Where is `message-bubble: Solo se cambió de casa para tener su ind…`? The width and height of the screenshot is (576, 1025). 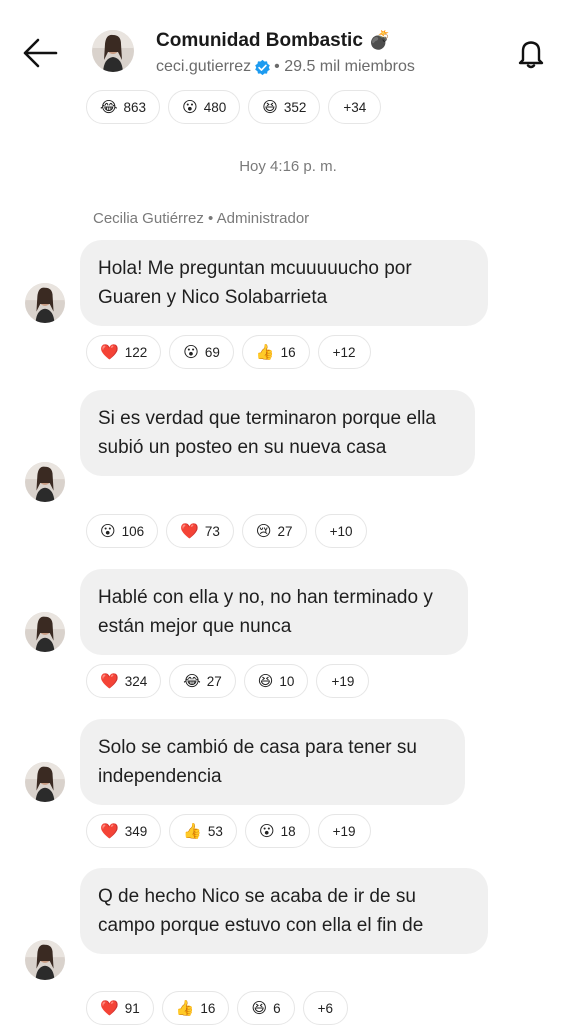
message-bubble: Solo se cambió de casa para tener su ind… is located at coordinates (272, 762).